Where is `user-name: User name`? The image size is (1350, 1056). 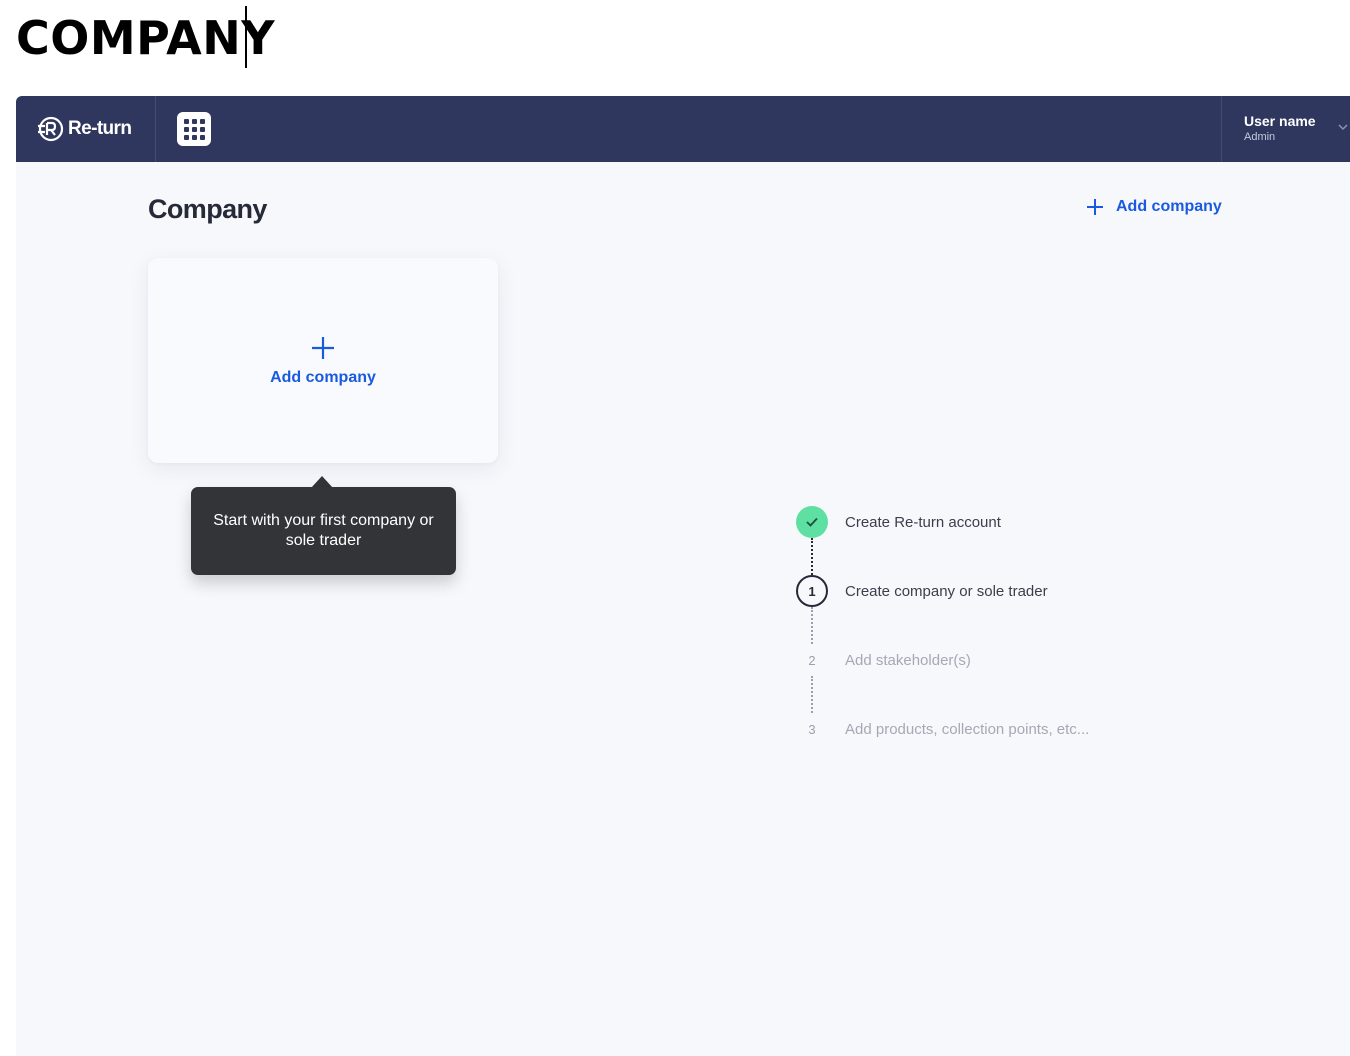 user-name: User name is located at coordinates (1280, 121).